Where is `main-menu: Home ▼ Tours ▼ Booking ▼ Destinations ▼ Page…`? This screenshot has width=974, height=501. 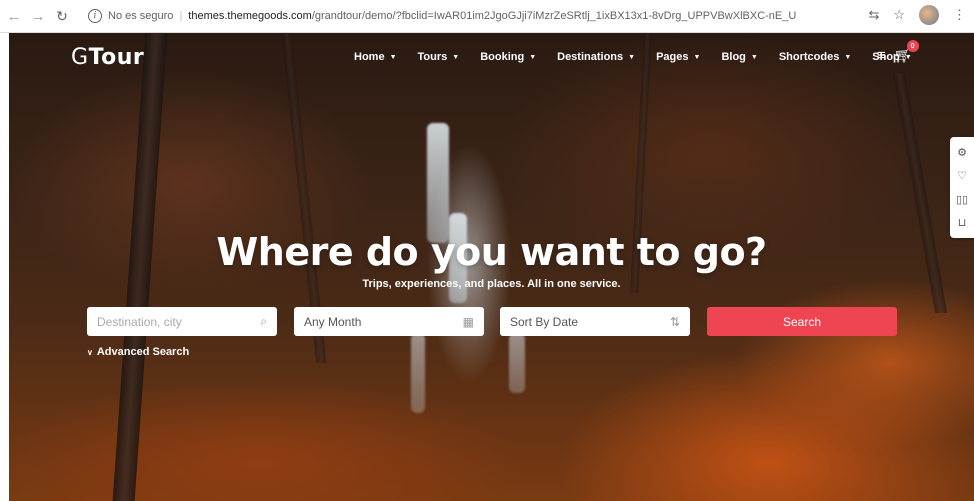
main-menu: Home ▼ Tours ▼ Booking ▼ Destinations ▼ Page… is located at coordinates (643, 57).